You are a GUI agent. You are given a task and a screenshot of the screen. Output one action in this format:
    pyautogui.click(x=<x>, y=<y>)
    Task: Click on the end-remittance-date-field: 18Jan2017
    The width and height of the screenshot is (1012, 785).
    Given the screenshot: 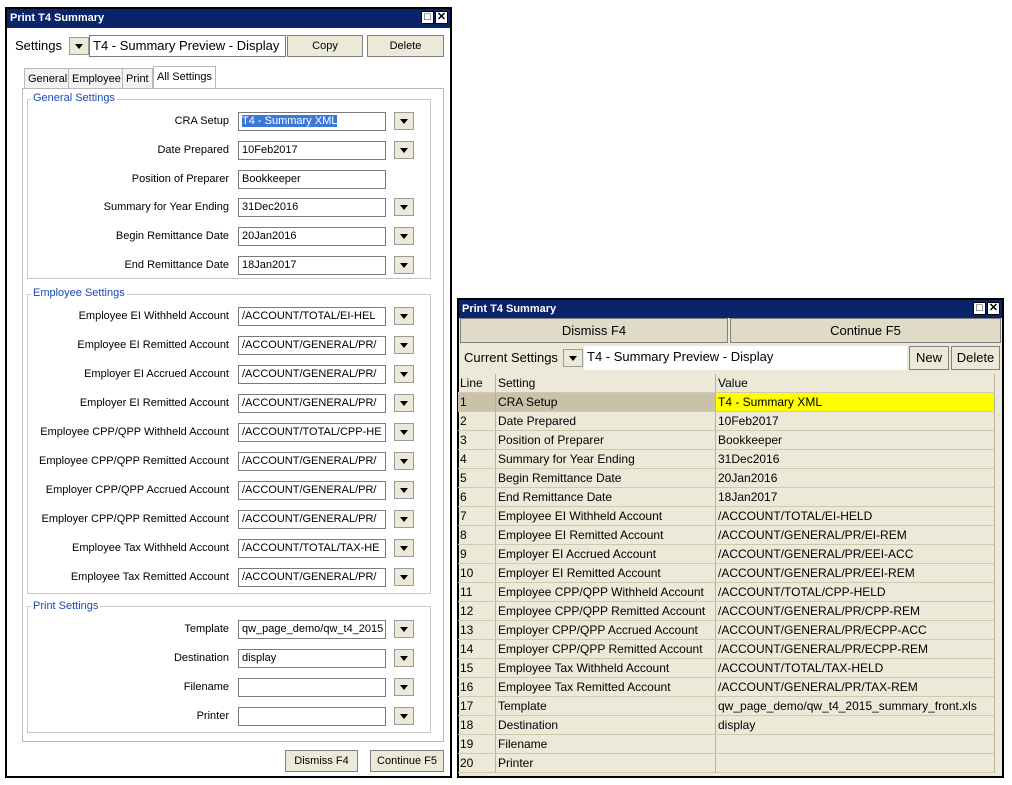 What is the action you would take?
    pyautogui.click(x=312, y=265)
    